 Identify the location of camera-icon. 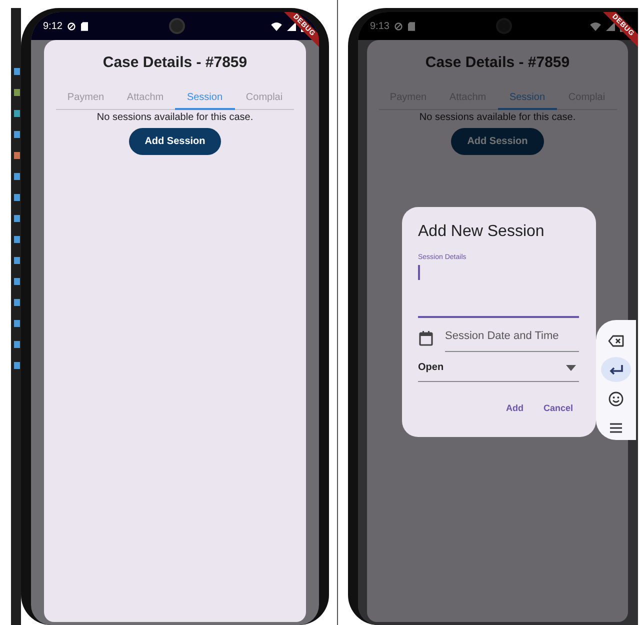
(177, 26).